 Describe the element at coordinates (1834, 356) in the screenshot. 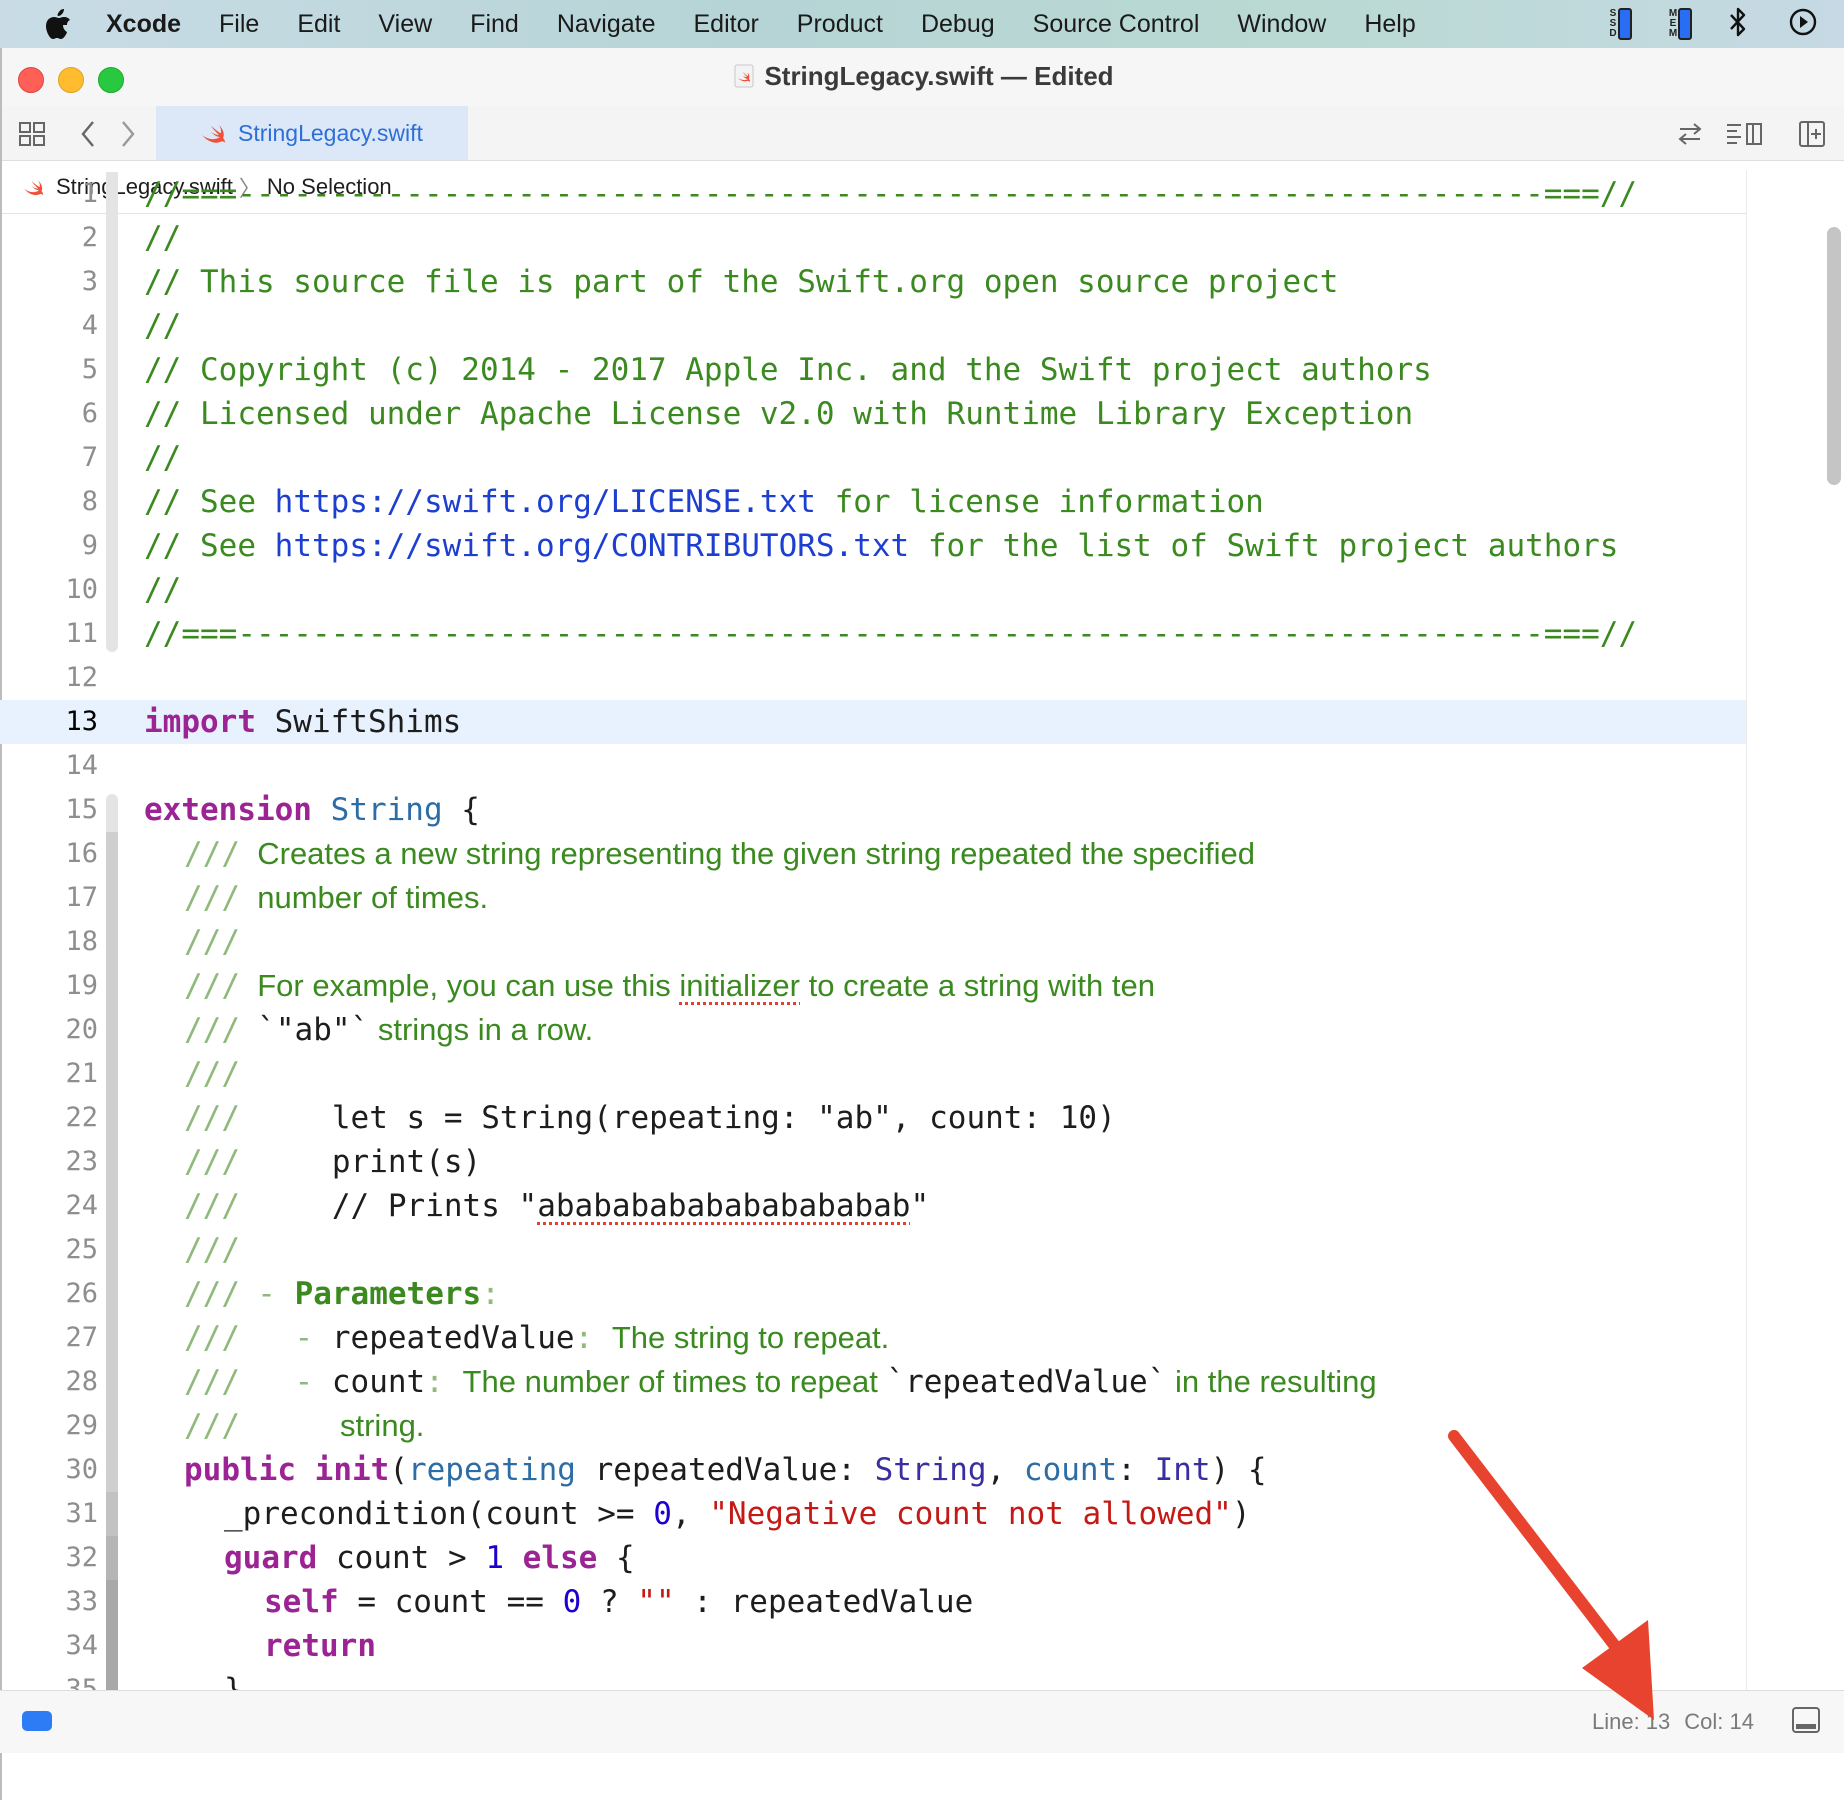

I see `scrollbar-thumb` at that location.